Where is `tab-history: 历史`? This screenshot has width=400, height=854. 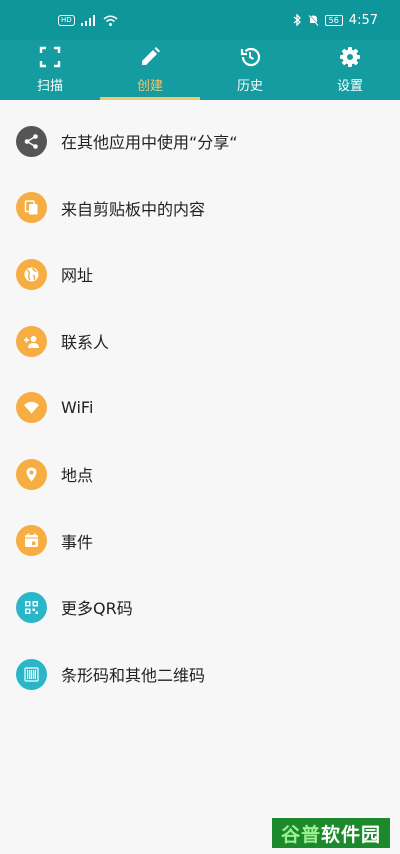 tab-history: 历史 is located at coordinates (250, 70).